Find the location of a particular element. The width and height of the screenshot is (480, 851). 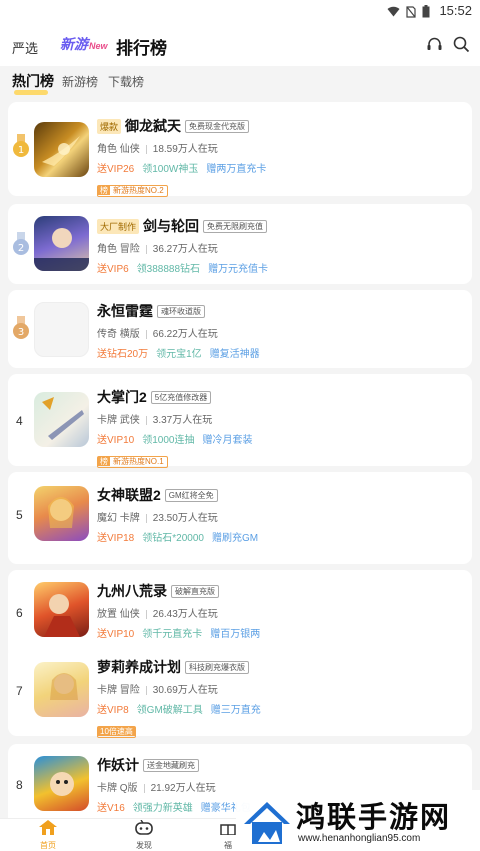

game-badge: 科技刷充爆衣版 is located at coordinates (217, 667).